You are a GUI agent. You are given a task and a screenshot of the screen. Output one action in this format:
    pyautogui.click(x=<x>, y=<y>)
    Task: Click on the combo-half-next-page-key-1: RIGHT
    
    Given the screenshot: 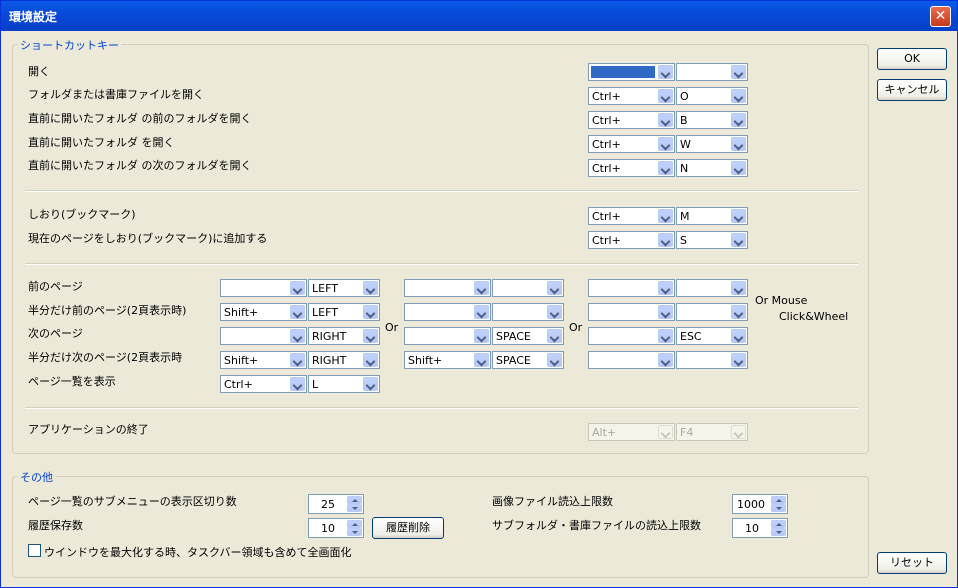 What is the action you would take?
    pyautogui.click(x=344, y=360)
    